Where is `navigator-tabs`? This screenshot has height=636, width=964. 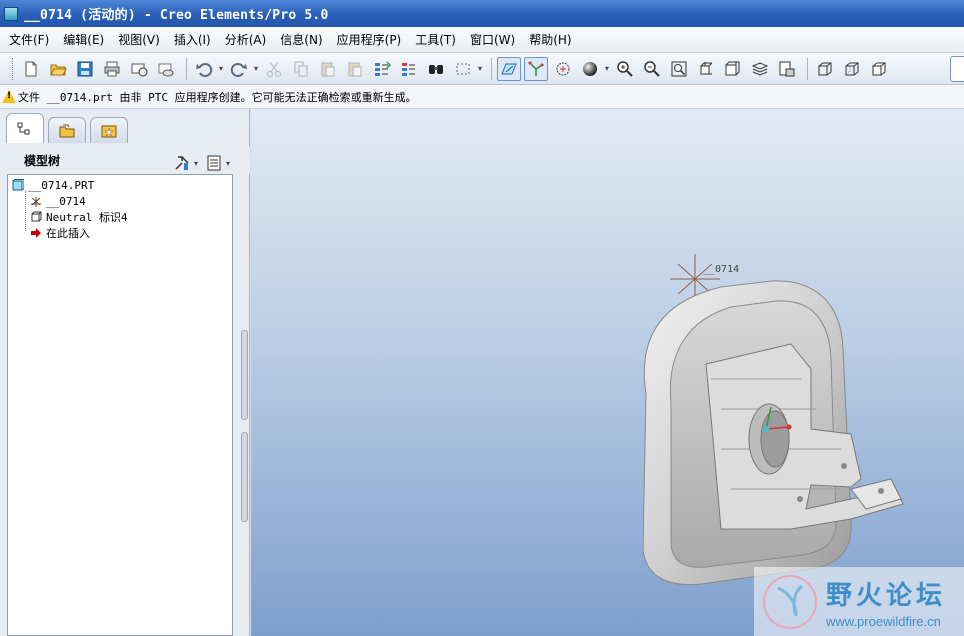
navigator-tabs is located at coordinates (69, 130).